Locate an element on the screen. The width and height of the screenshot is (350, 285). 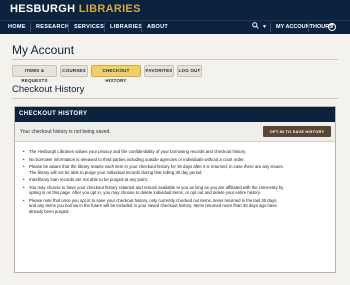
nav-libraries: LIBRARIES is located at coordinates (126, 27).